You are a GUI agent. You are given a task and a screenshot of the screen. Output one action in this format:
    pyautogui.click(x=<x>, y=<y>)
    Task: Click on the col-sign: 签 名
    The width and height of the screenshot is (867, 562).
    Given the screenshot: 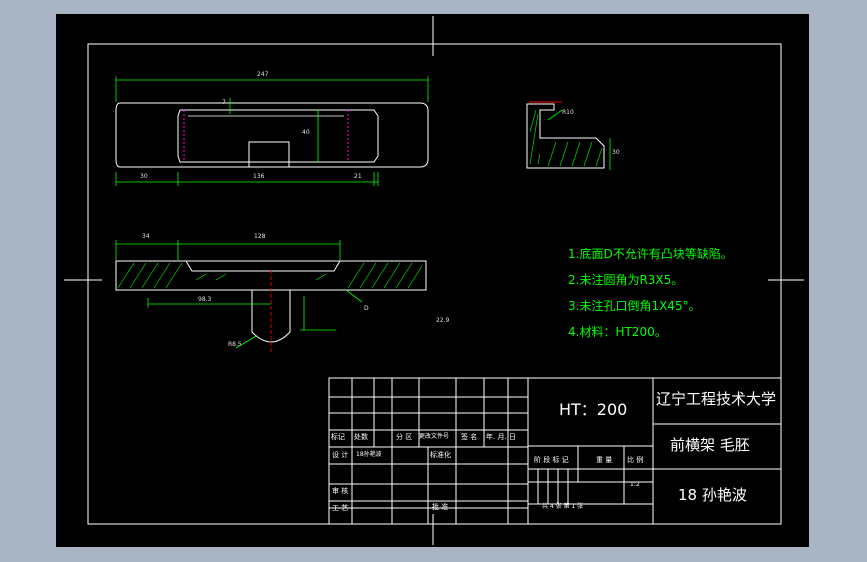 What is the action you would take?
    pyautogui.click(x=469, y=437)
    